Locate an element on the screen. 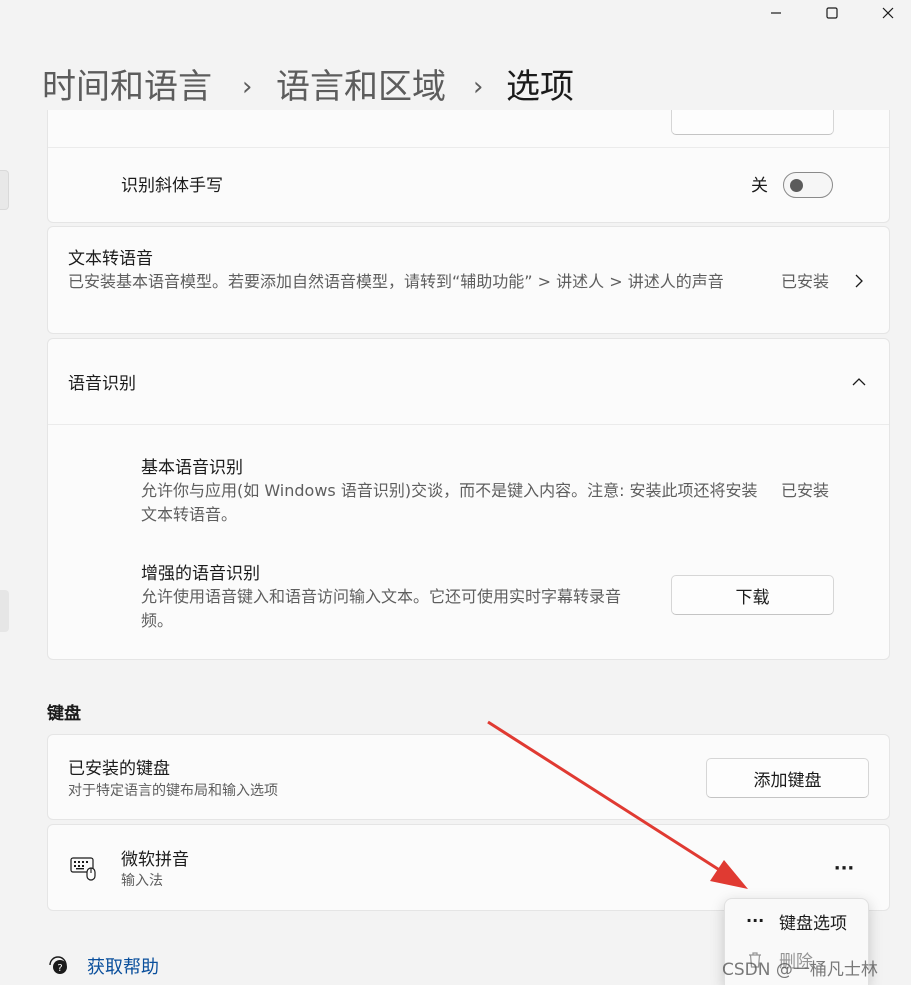  speech-header: 语音识别 is located at coordinates (468, 381).